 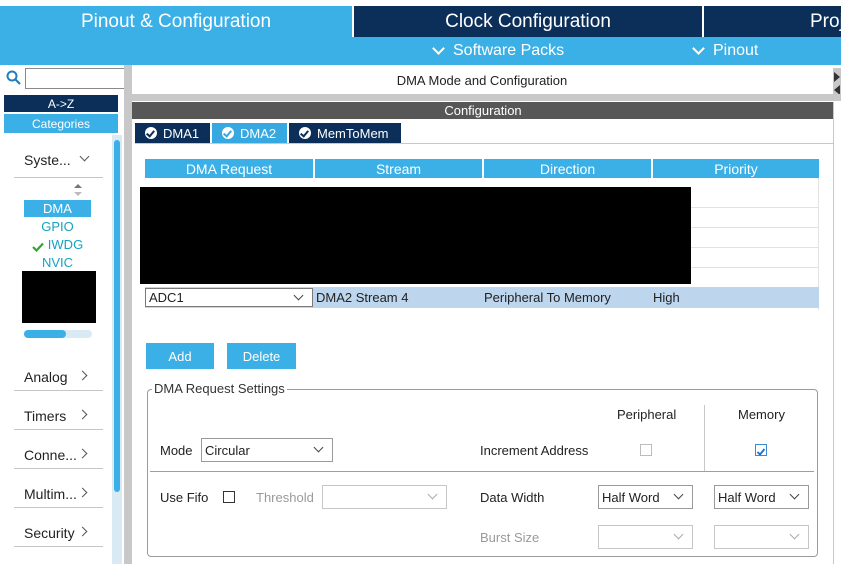 What do you see at coordinates (645, 497) in the screenshot?
I see `peripheral-data-width-select: Half Word` at bounding box center [645, 497].